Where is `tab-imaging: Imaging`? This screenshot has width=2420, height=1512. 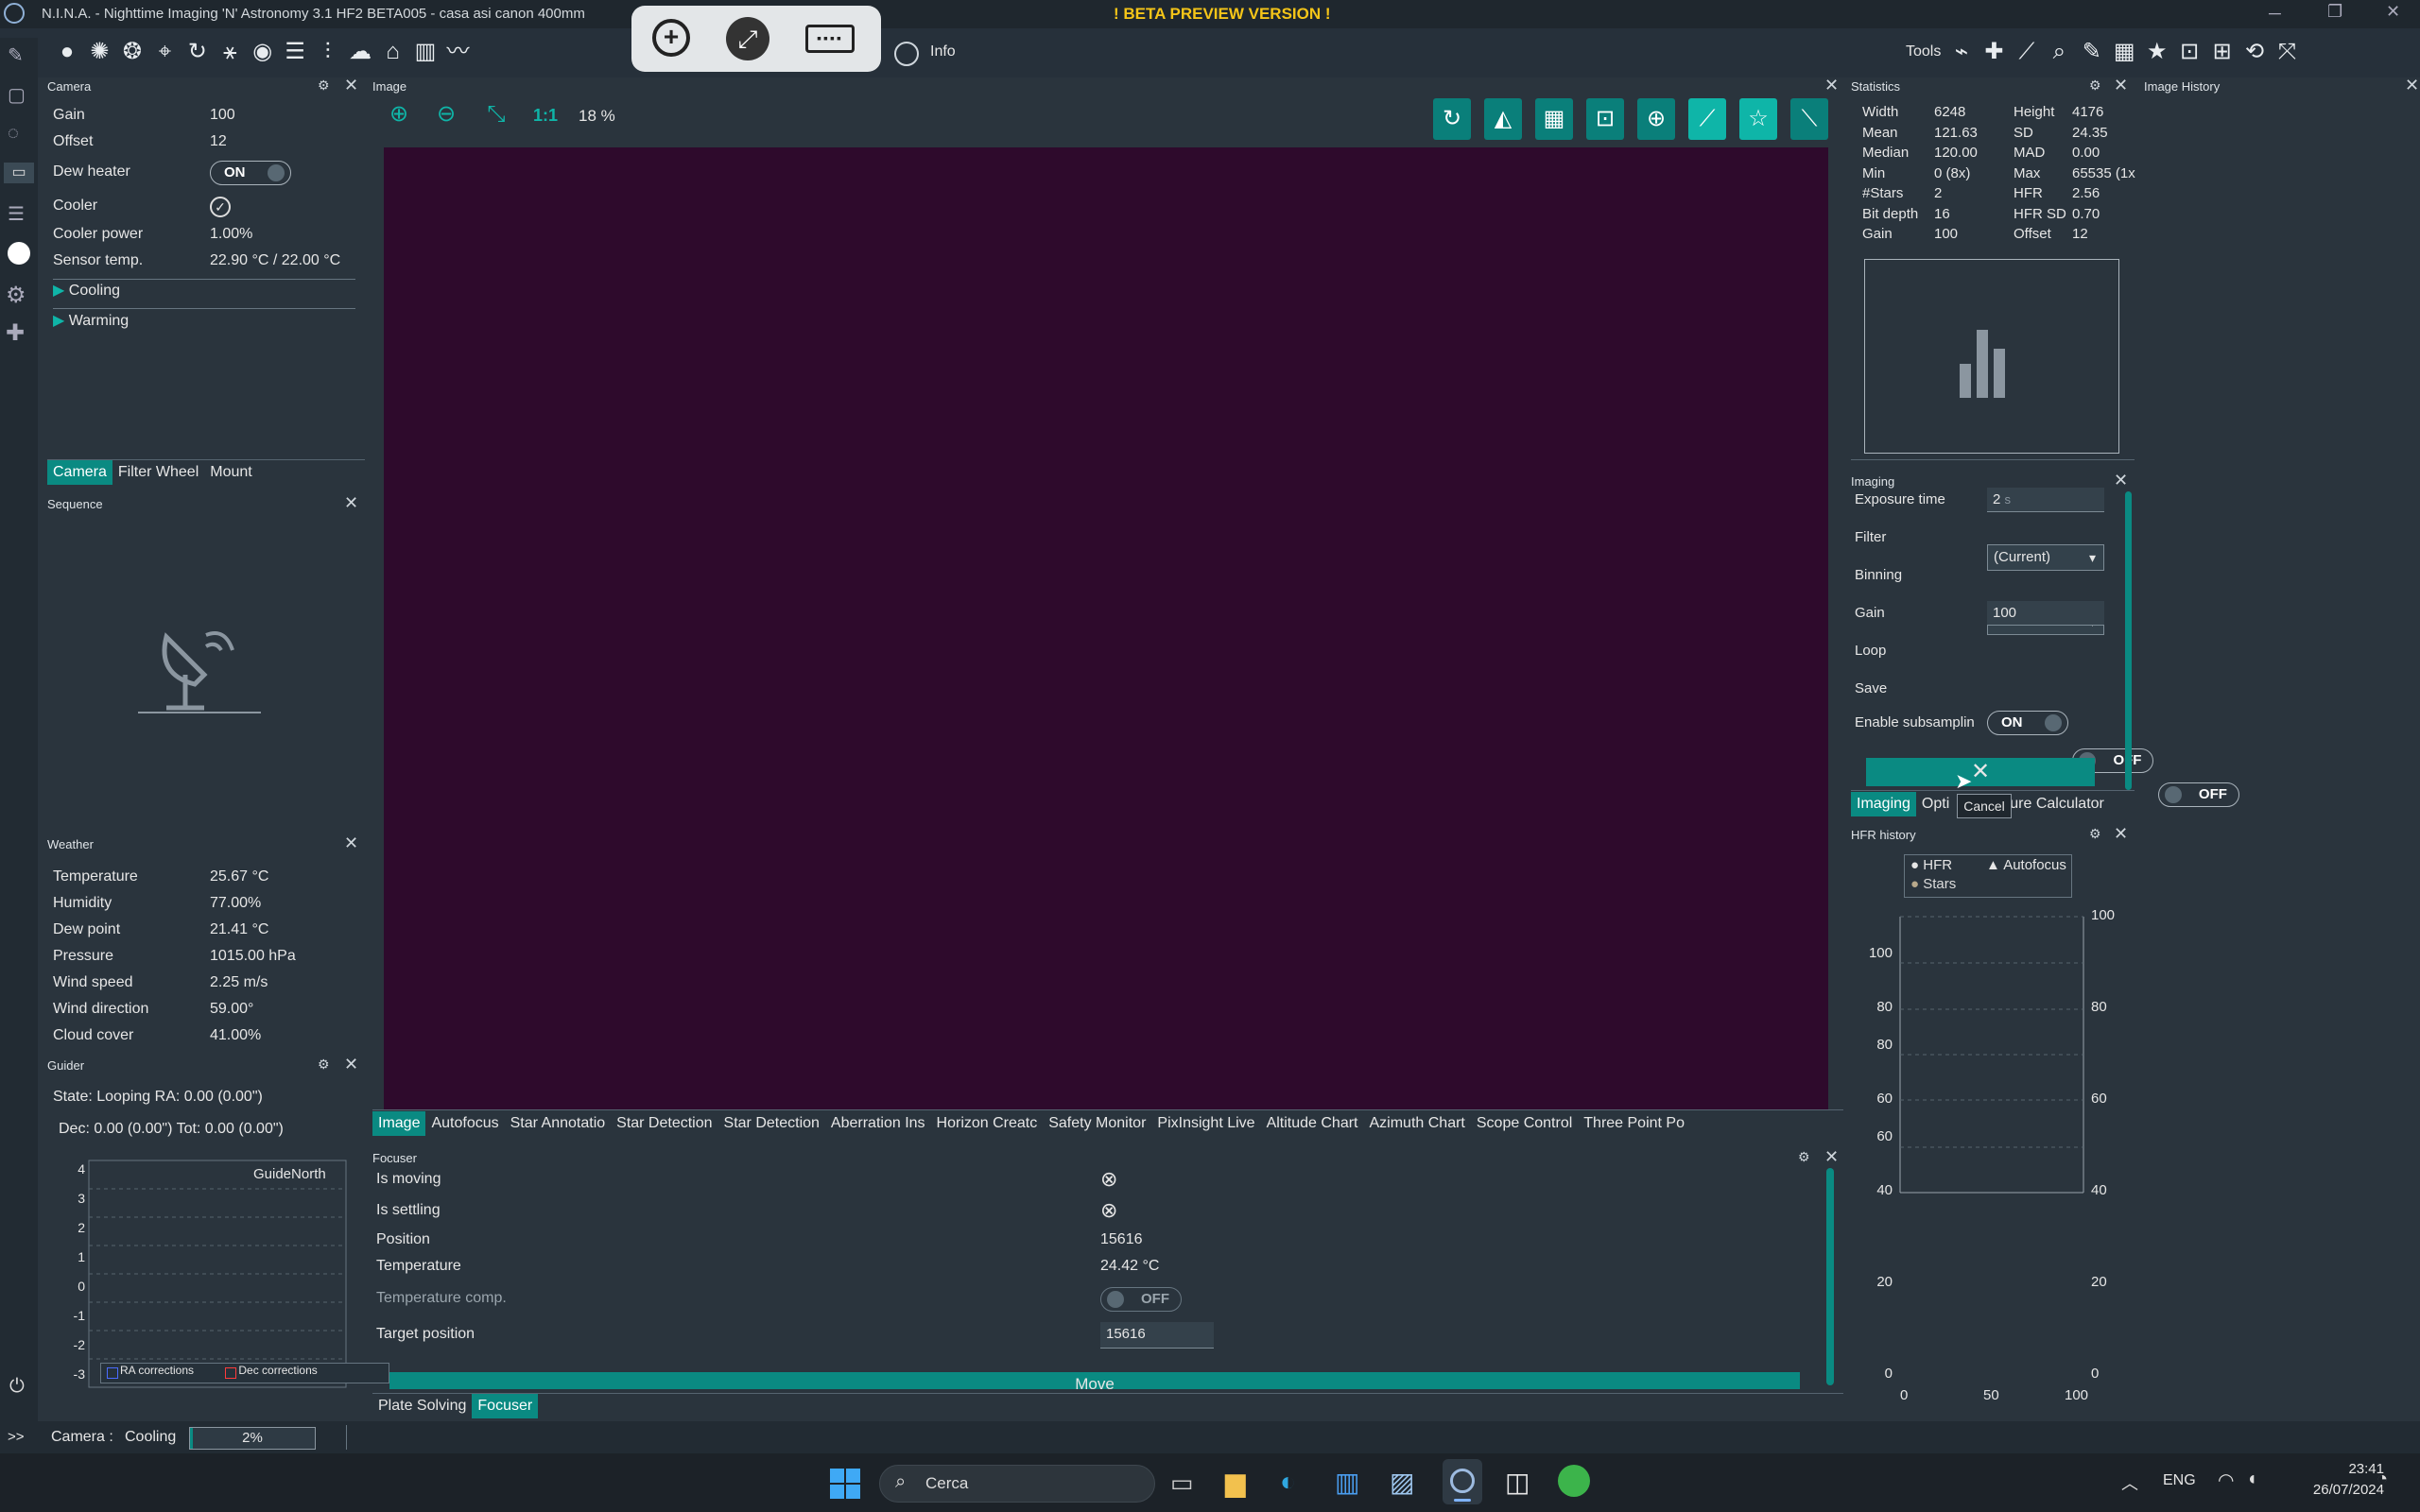
tab-imaging: Imaging is located at coordinates (1883, 804).